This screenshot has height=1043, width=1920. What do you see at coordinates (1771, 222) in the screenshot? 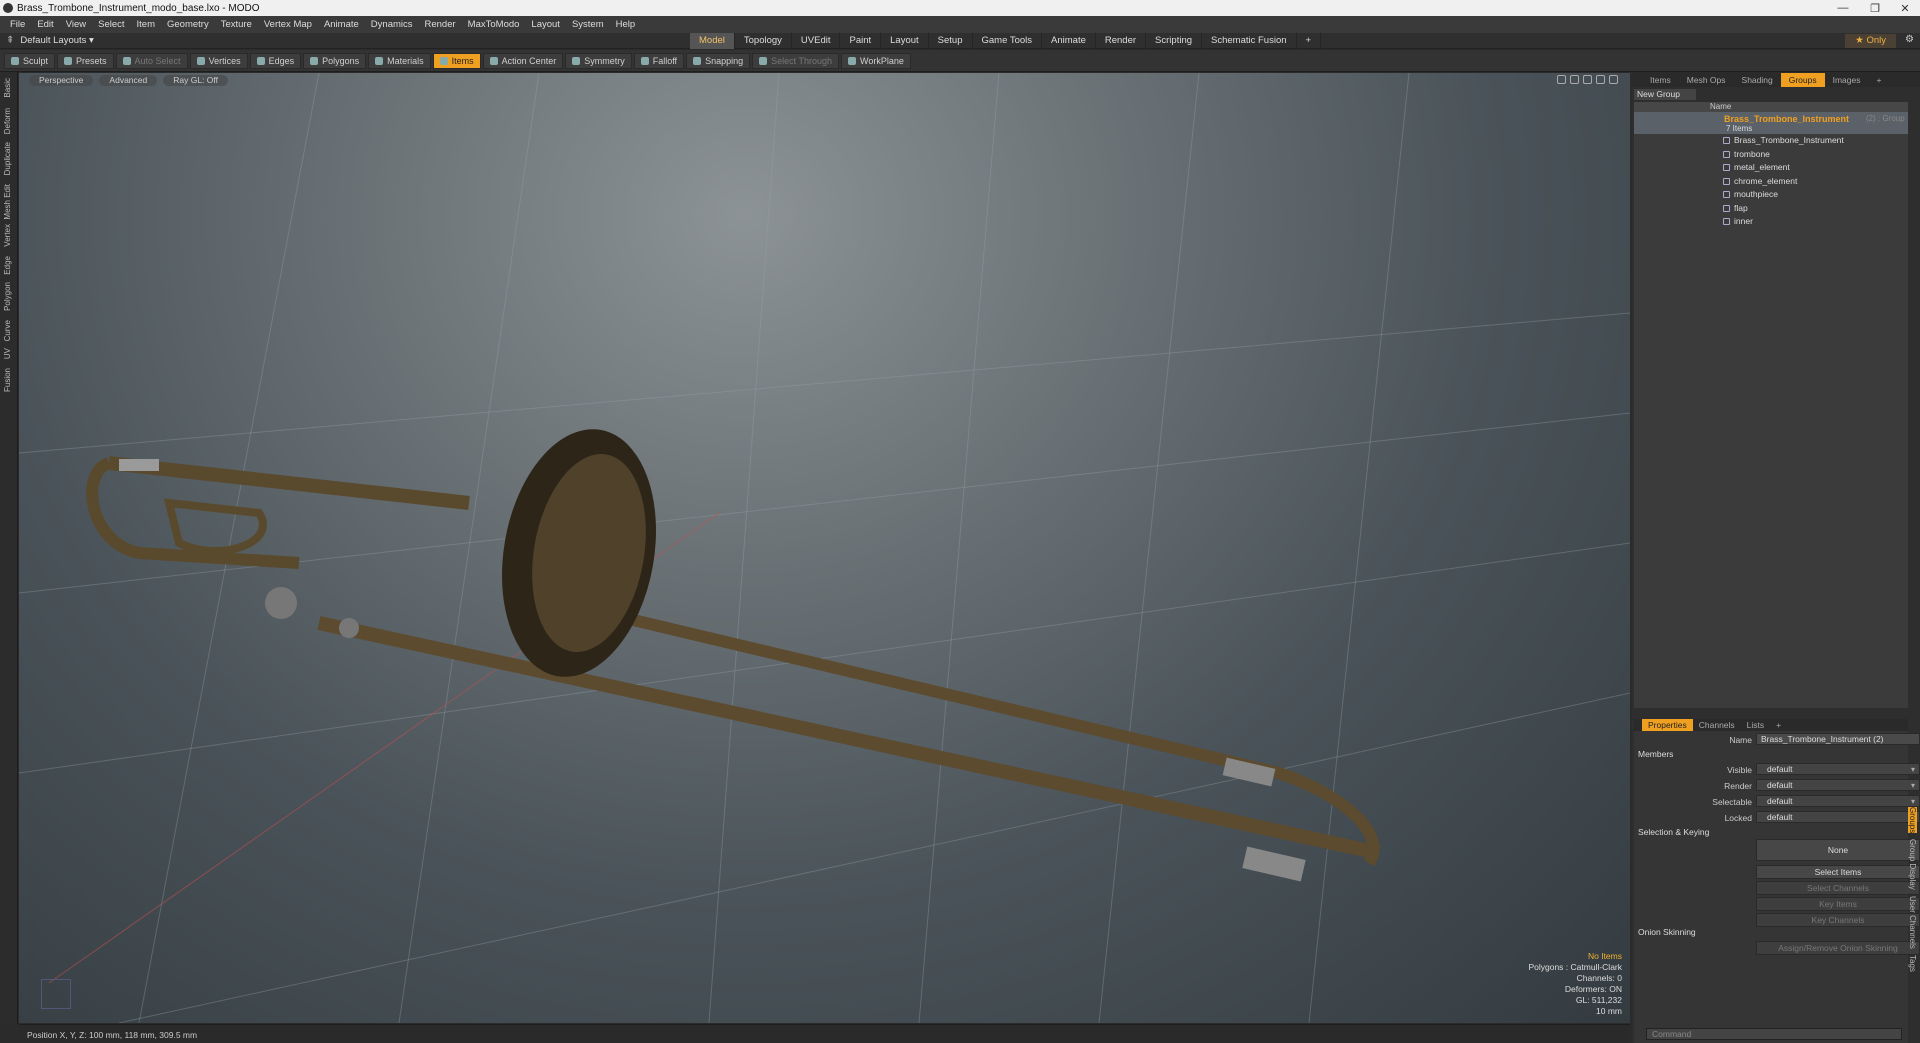
I see `tree-item-inner: inner` at bounding box center [1771, 222].